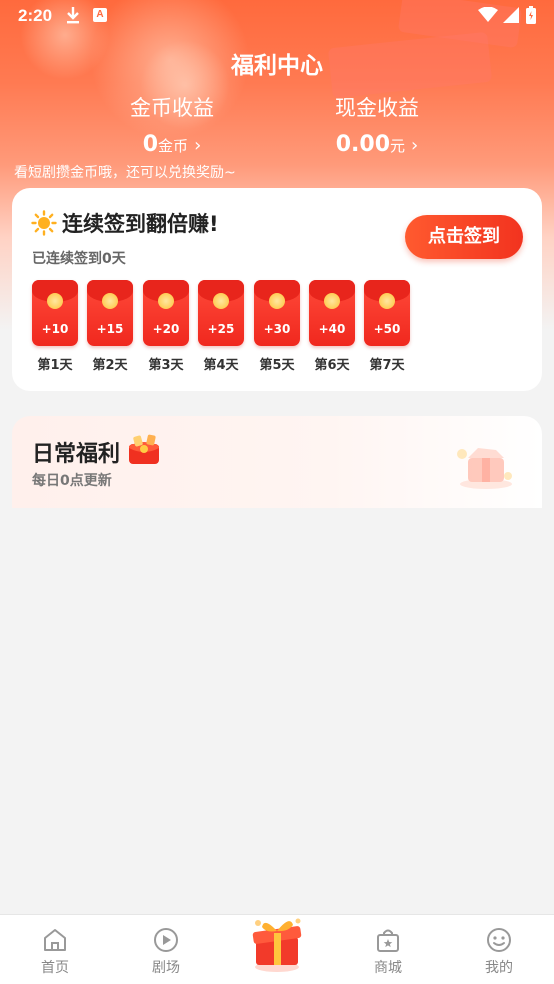 This screenshot has width=554, height=984. I want to click on day-reward: +30 第5天, so click(278, 326).